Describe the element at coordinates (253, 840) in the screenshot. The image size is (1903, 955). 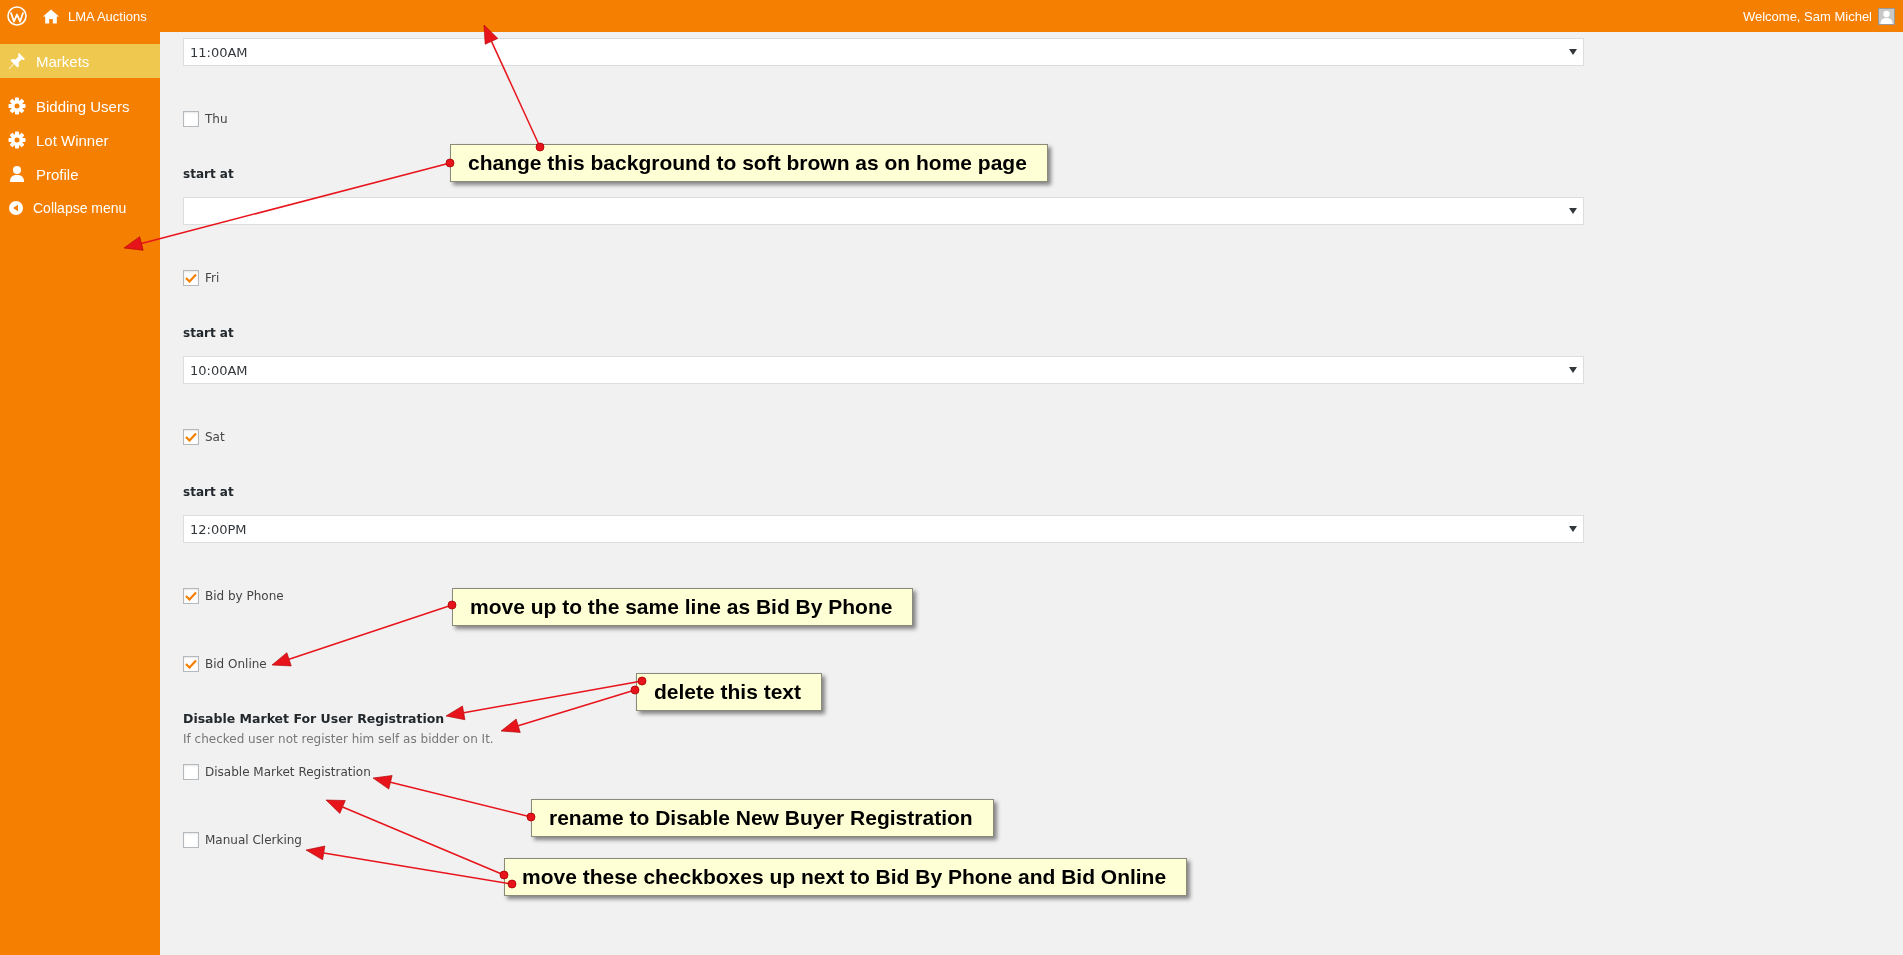
I see `checkbox-label: Manual Clerking` at that location.